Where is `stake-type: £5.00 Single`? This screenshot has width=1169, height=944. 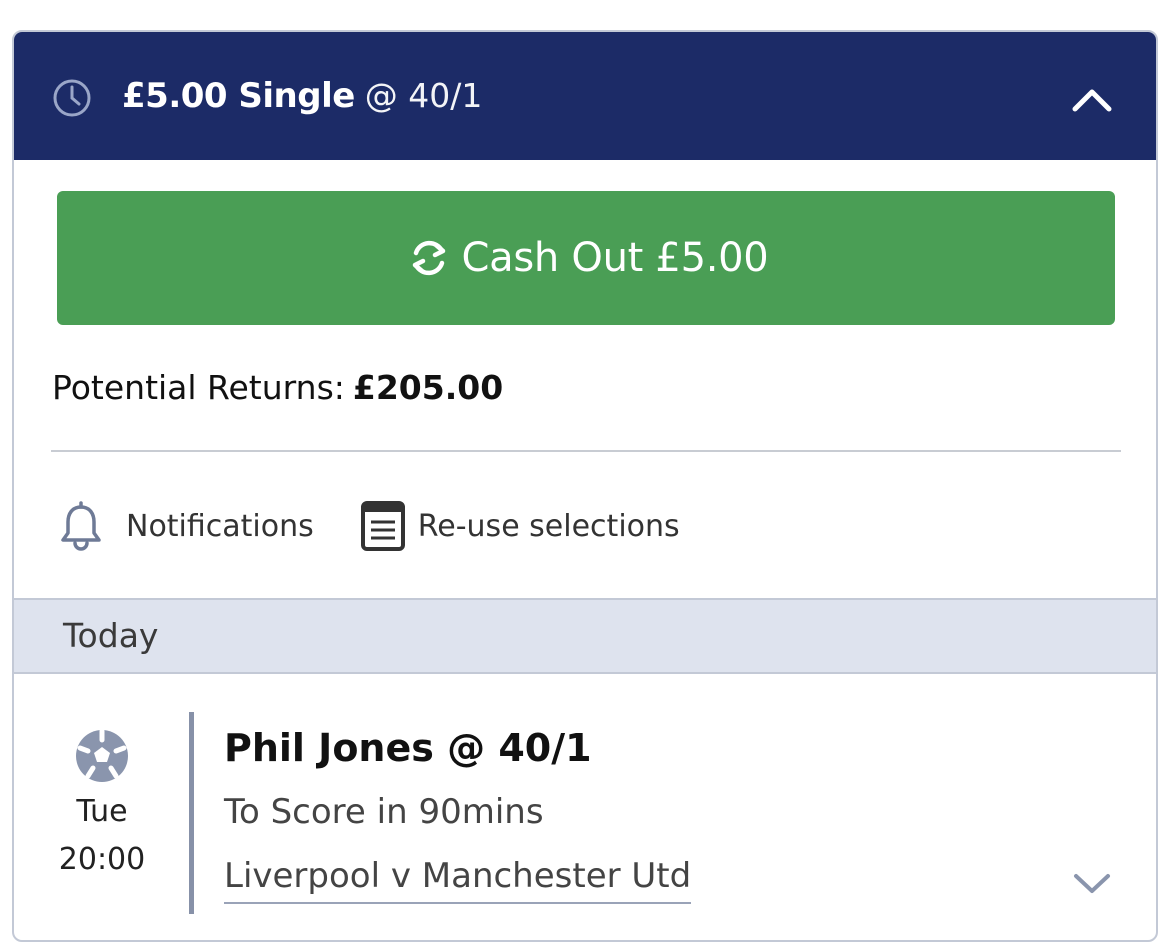 stake-type: £5.00 Single is located at coordinates (238, 96).